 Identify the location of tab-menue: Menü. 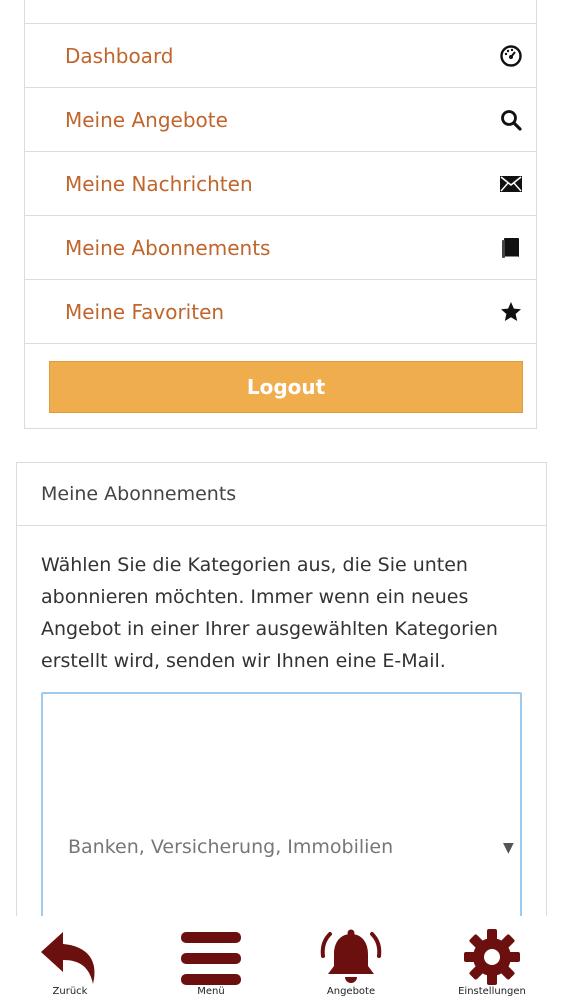
(211, 958).